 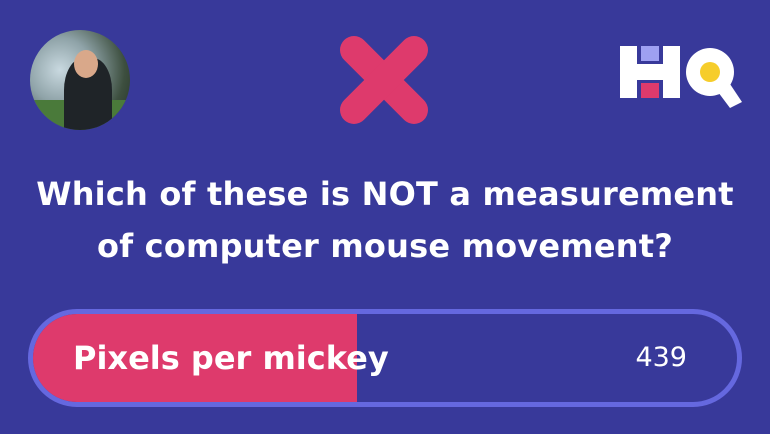 What do you see at coordinates (681, 77) in the screenshot?
I see `hq-logo` at bounding box center [681, 77].